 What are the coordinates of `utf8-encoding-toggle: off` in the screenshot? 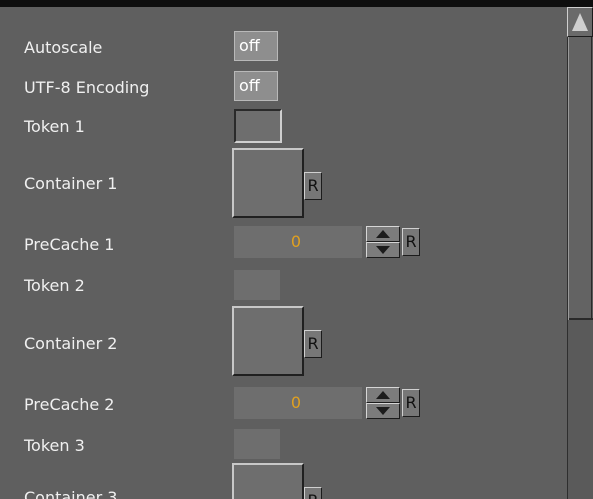 It's located at (256, 86).